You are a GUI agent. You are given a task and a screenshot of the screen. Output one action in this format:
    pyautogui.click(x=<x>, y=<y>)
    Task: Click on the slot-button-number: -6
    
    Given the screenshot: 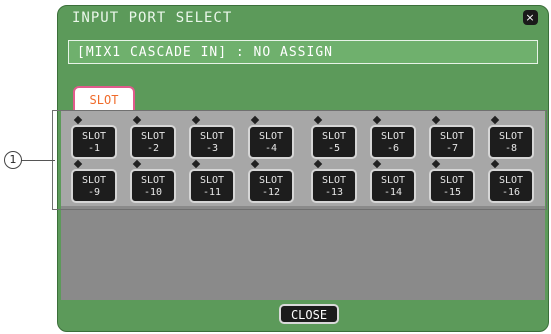 What is the action you would take?
    pyautogui.click(x=393, y=148)
    